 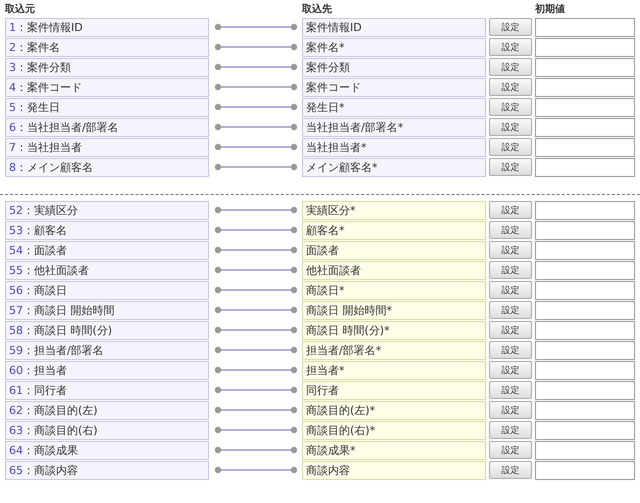 What do you see at coordinates (394, 370) in the screenshot?
I see `target-field: 担当者*` at bounding box center [394, 370].